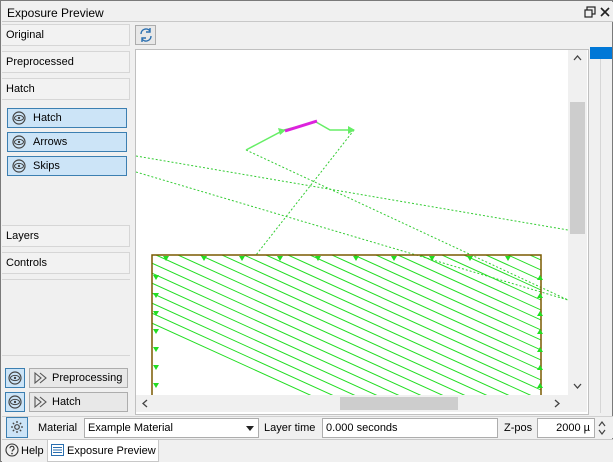  What do you see at coordinates (66, 402) in the screenshot?
I see `hatch-label: Hatch` at bounding box center [66, 402].